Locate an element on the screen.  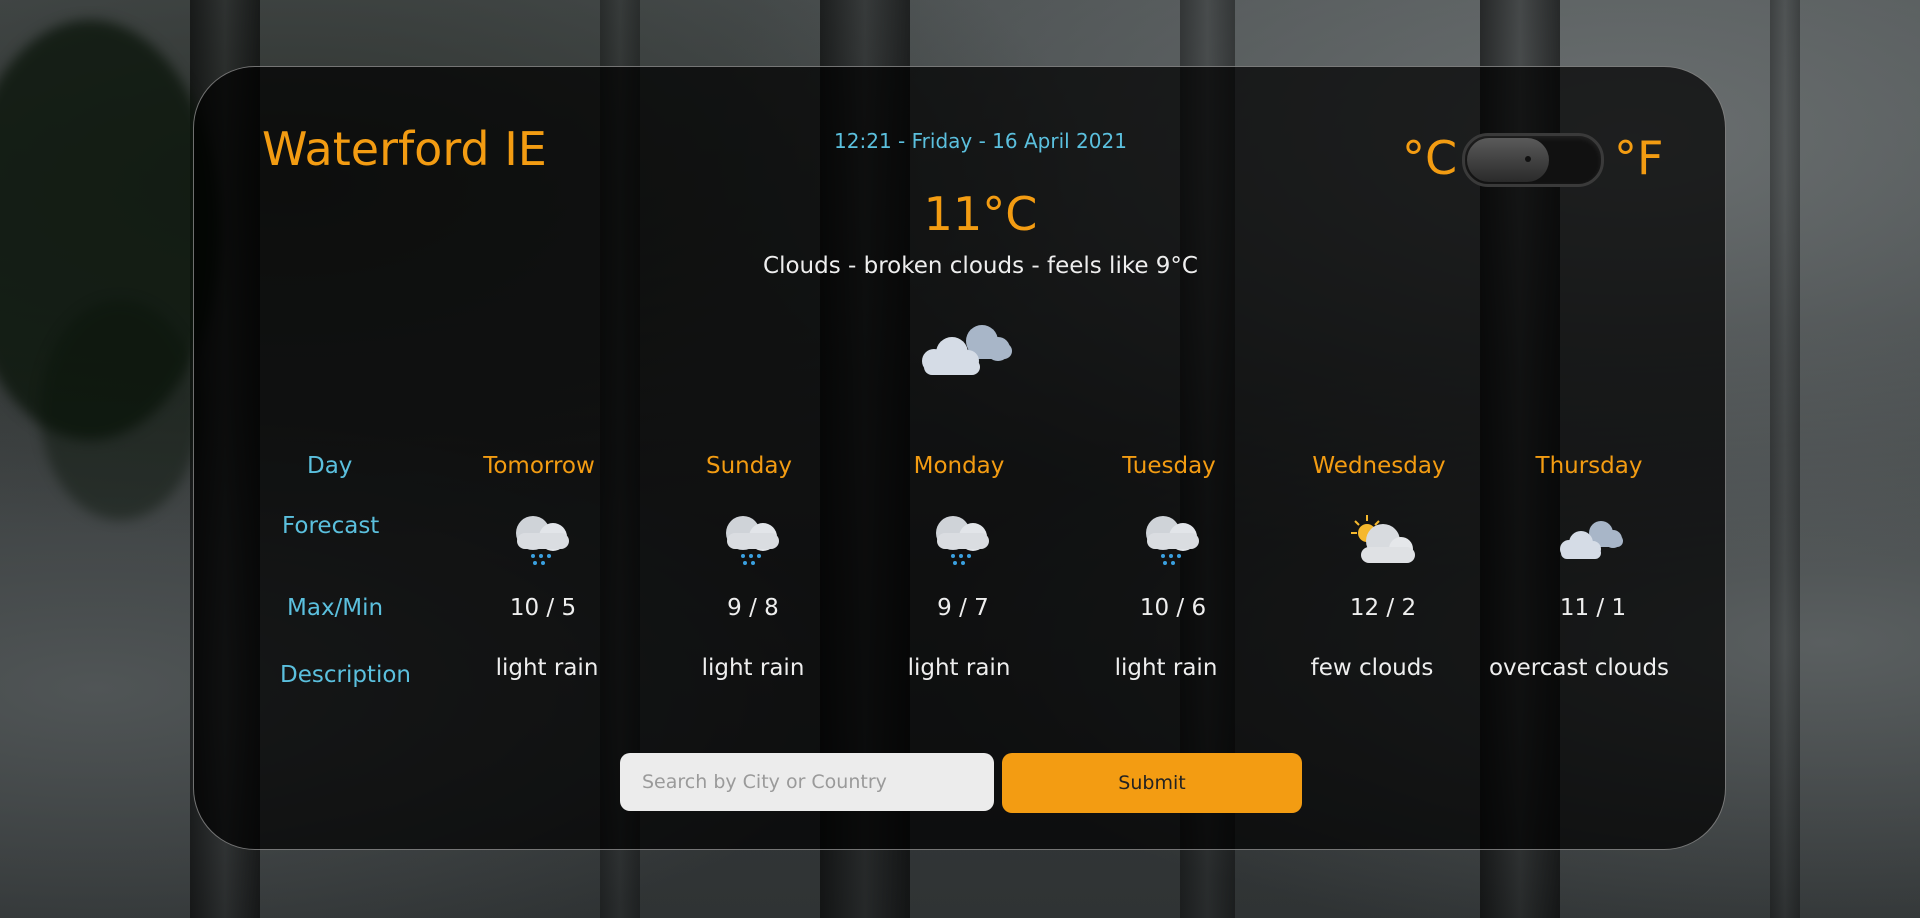
forecast-day: Wednesday is located at coordinates (1379, 466).